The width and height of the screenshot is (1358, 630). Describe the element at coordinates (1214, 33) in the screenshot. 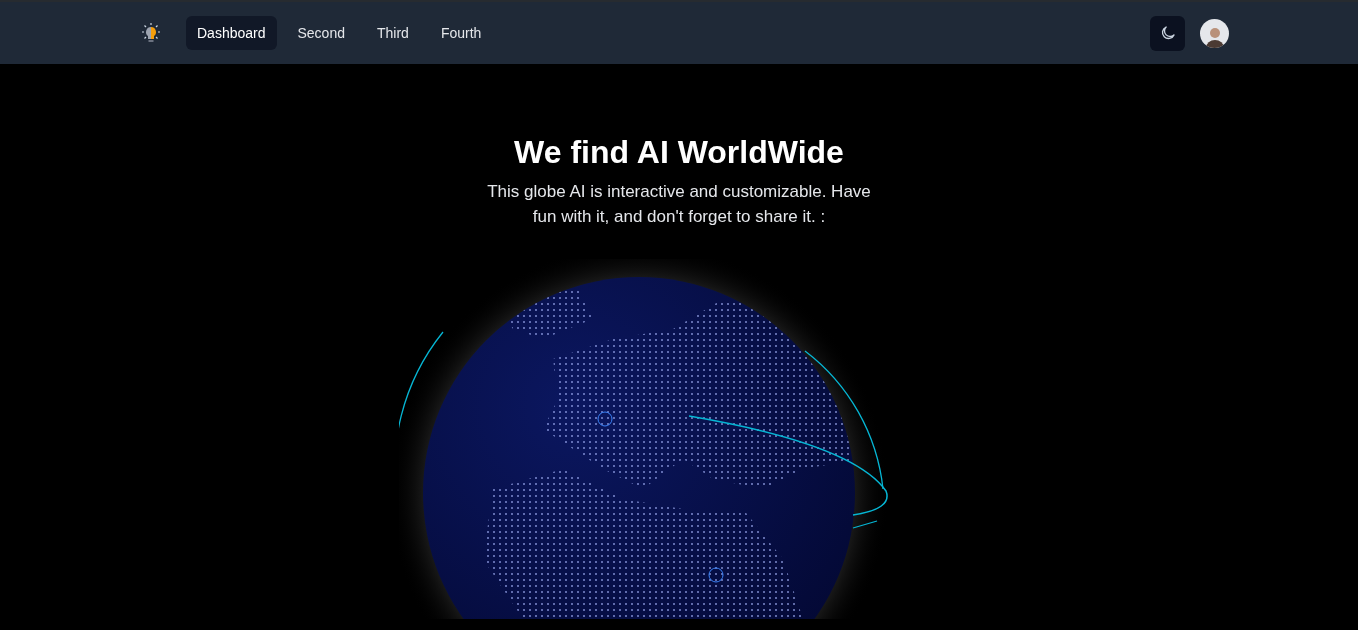

I see `user-avatar` at that location.